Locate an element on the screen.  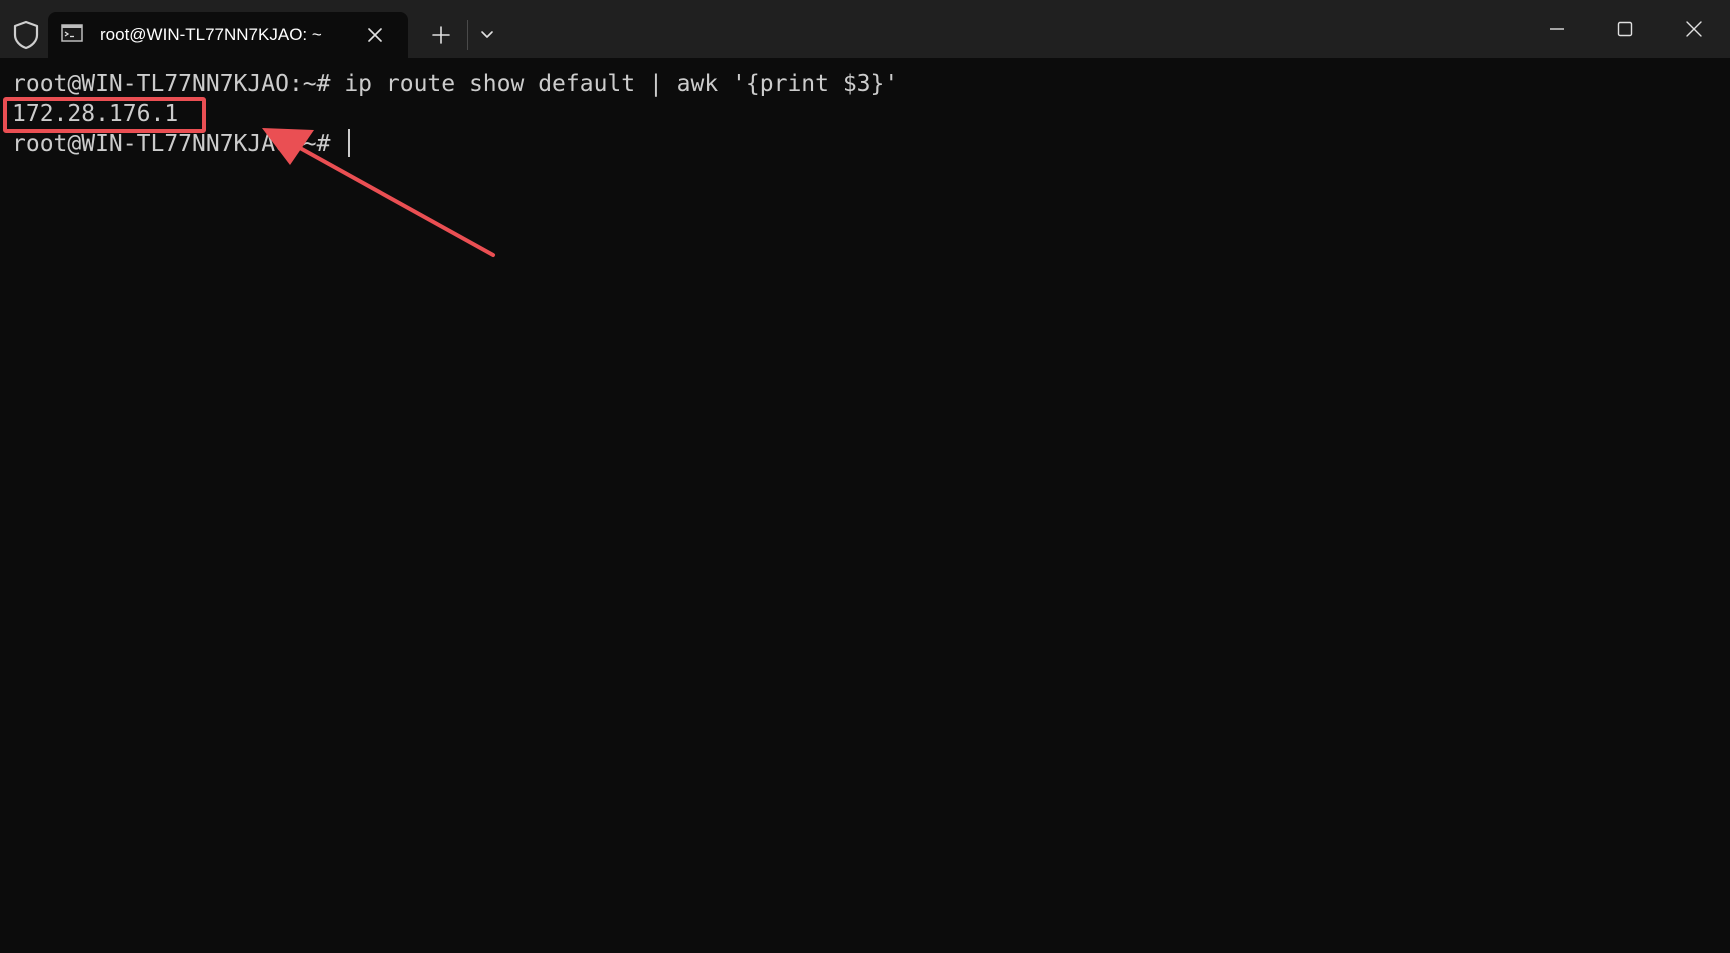
tab-terminal: root@WIN-TL77NN7KJAO: ~ is located at coordinates (228, 35).